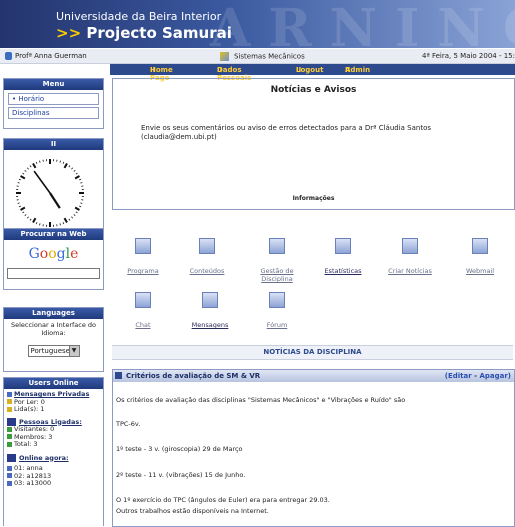 This screenshot has height=527, width=515. I want to click on read-count: Lida(s): 1, so click(29, 409).